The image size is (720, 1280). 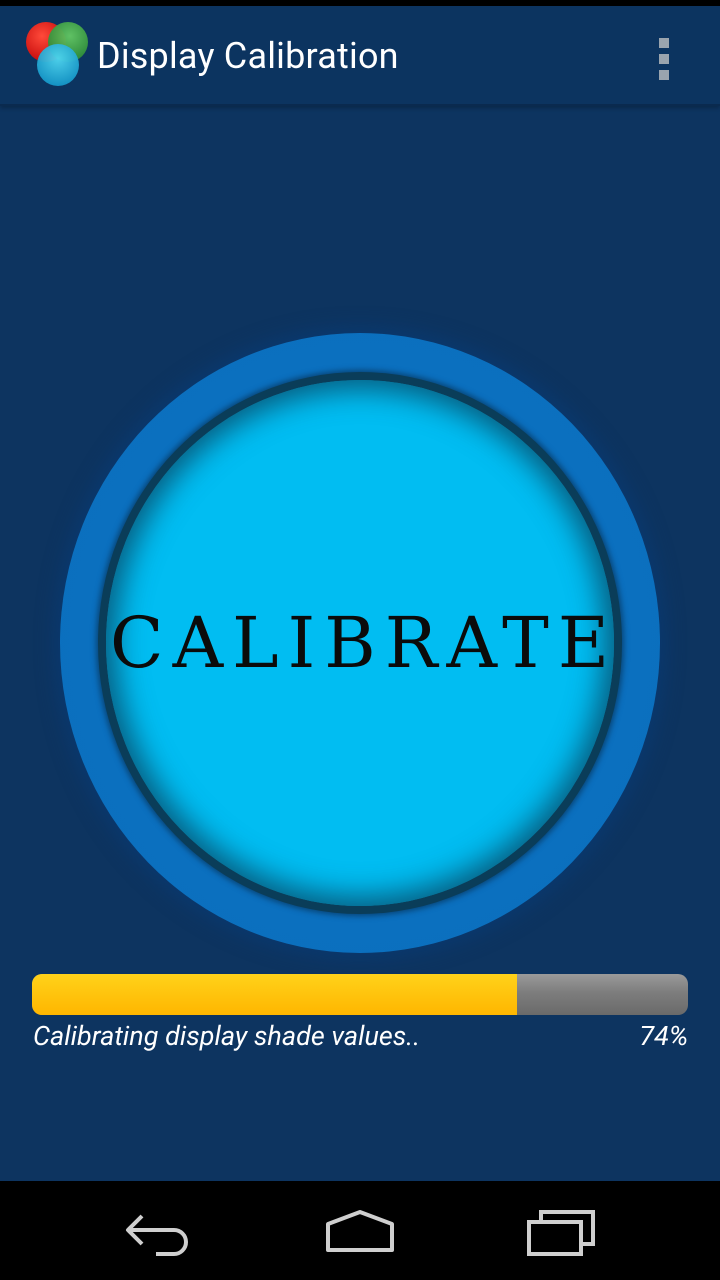 I want to click on progress-fill, so click(x=275, y=994).